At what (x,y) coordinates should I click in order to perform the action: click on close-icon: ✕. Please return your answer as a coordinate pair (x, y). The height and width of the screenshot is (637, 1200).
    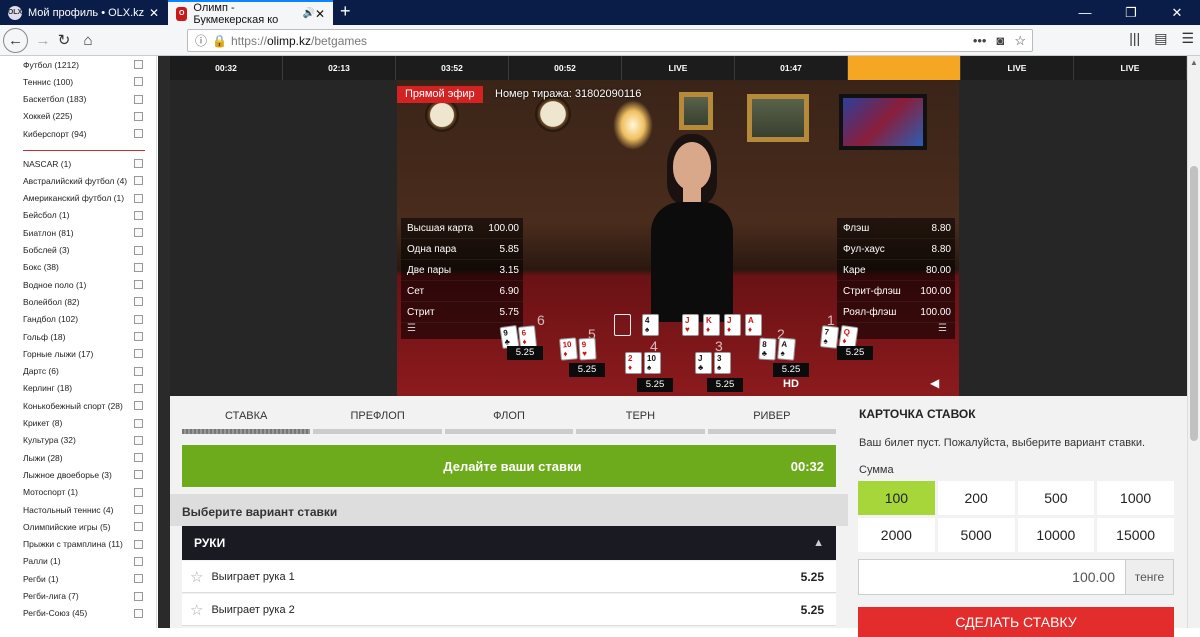
    Looking at the image, I should click on (154, 13).